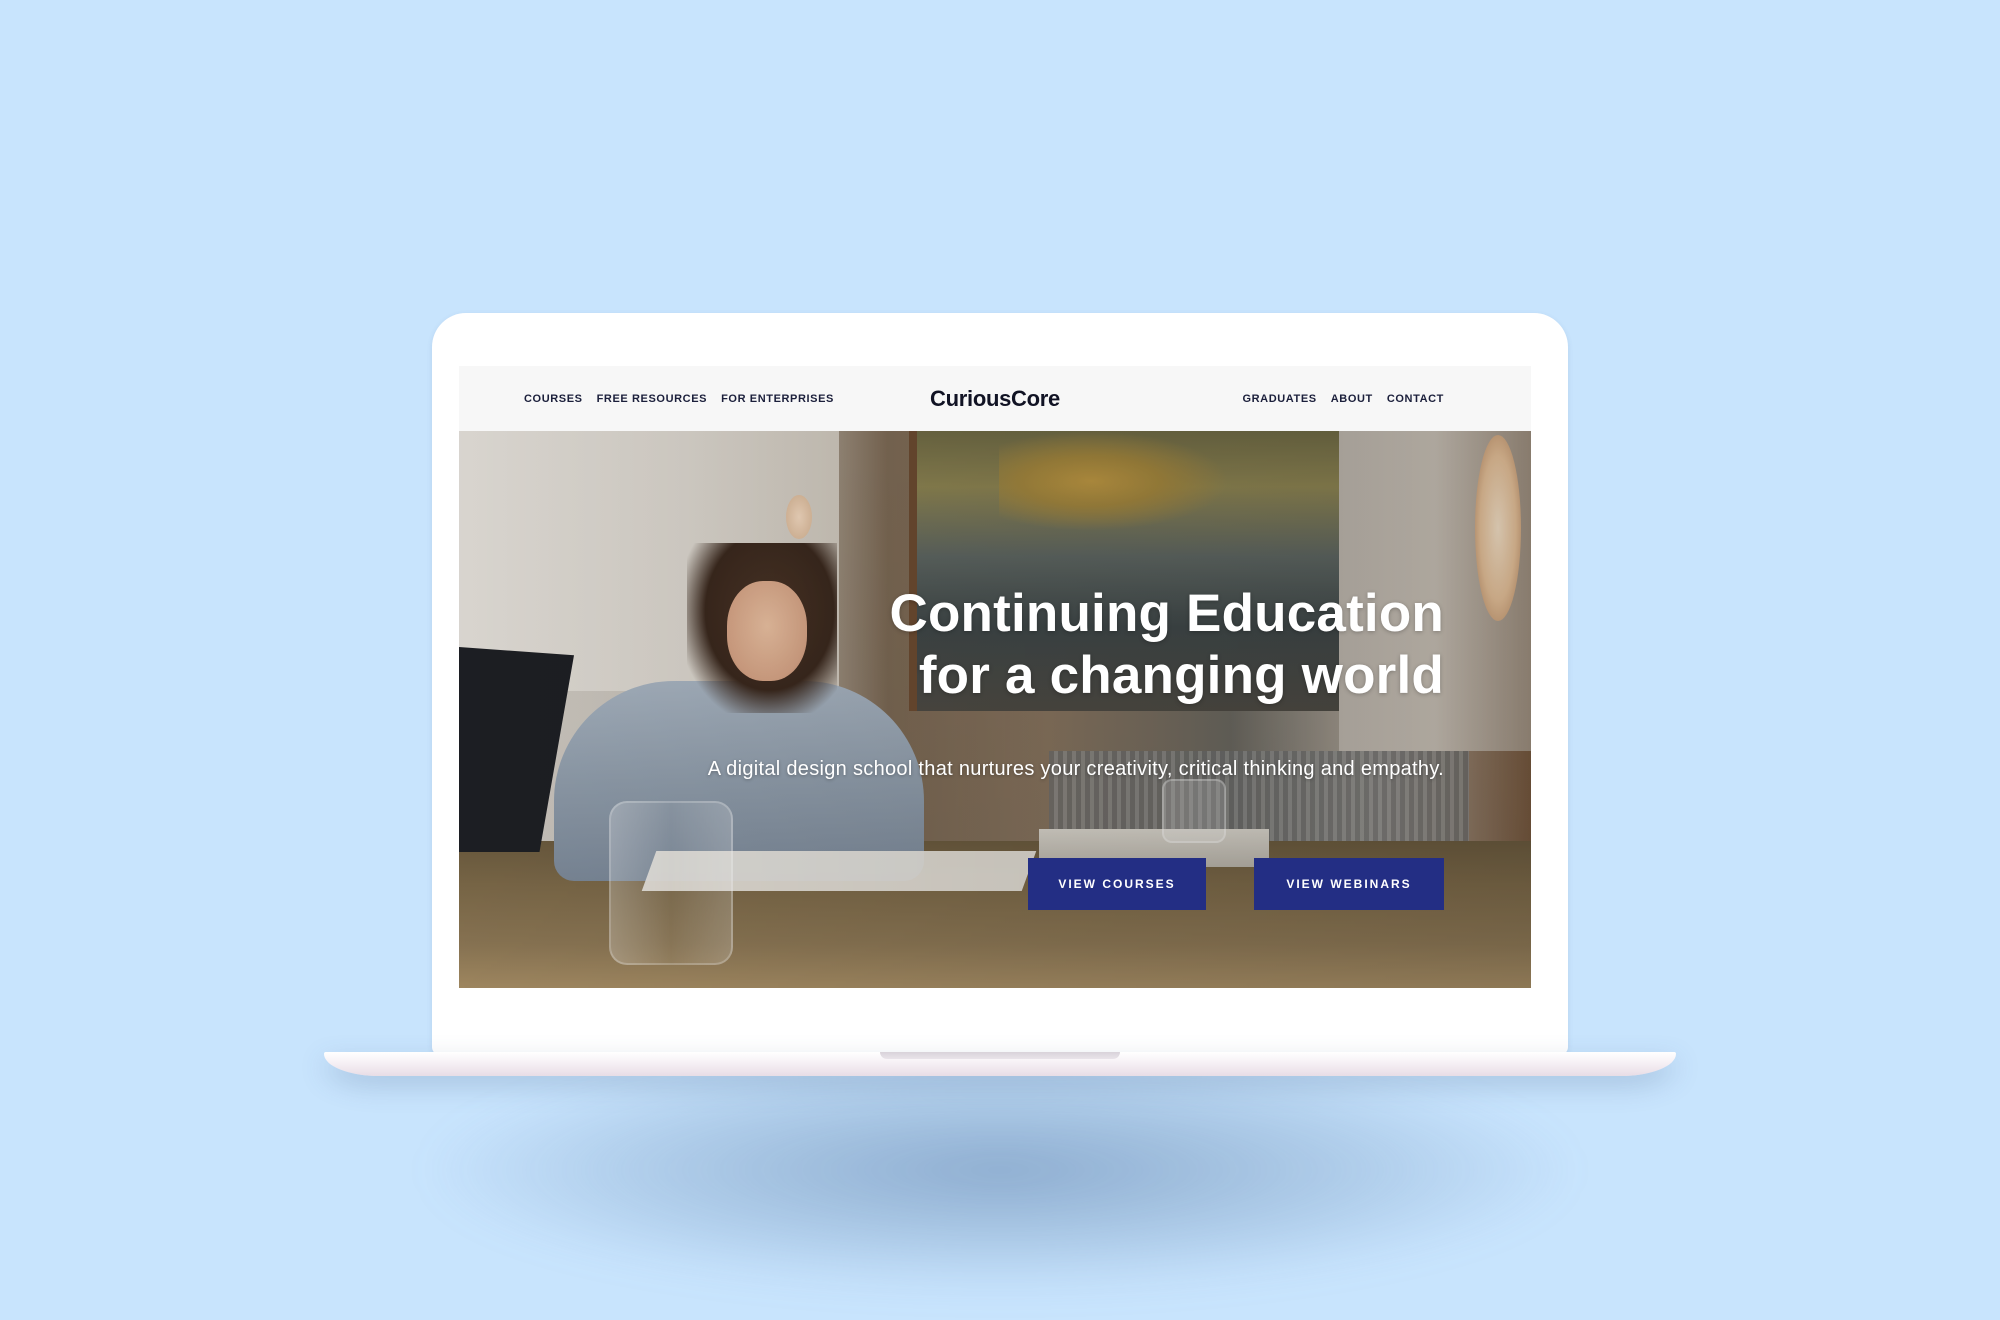 The width and height of the screenshot is (2000, 1320). Describe the element at coordinates (553, 399) in the screenshot. I see `nav-link-courses: COURSES` at that location.